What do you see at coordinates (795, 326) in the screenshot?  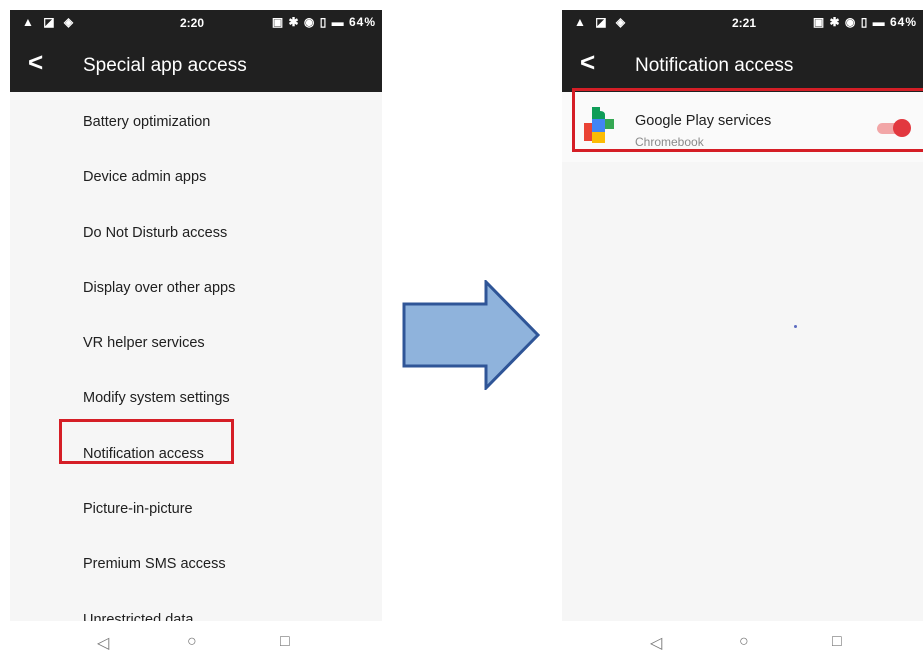 I see `loading-dot` at bounding box center [795, 326].